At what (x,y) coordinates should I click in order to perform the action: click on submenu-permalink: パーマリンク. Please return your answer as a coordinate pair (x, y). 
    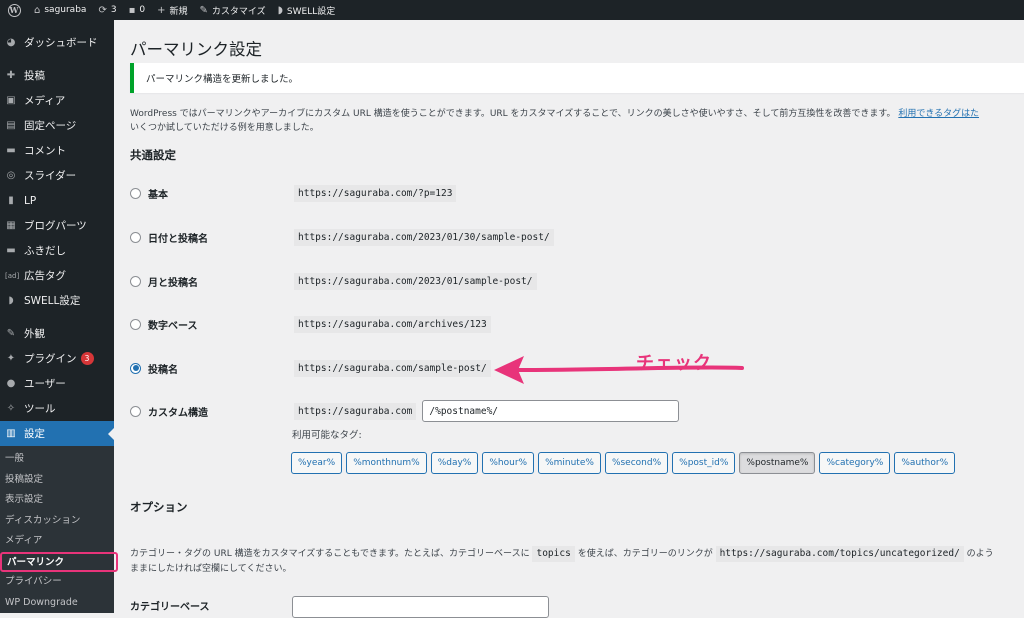
    Looking at the image, I should click on (59, 561).